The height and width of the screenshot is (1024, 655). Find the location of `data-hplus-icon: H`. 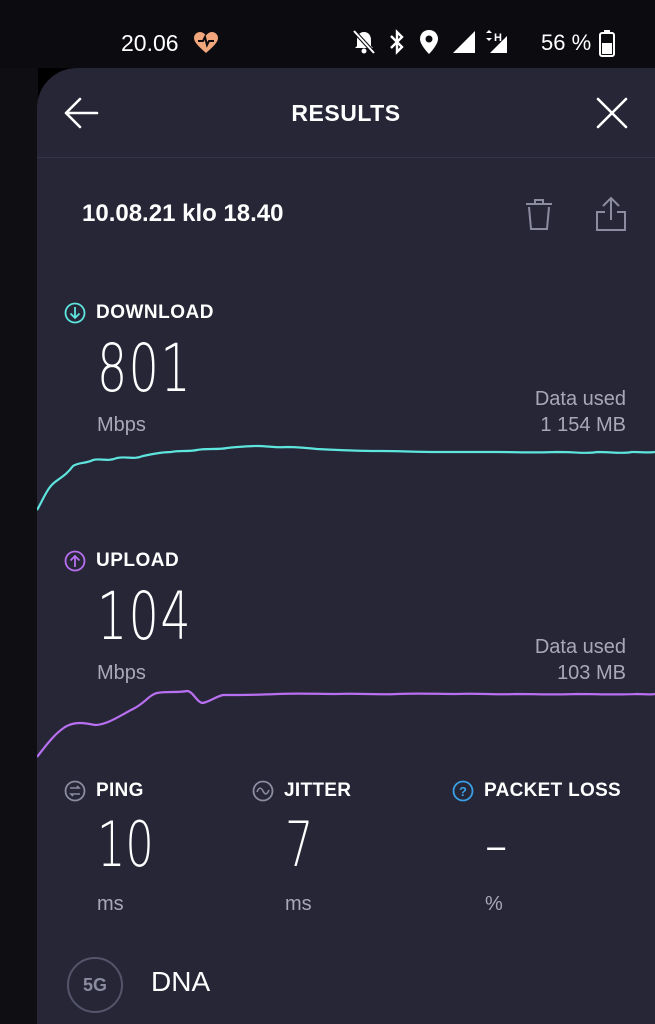

data-hplus-icon: H is located at coordinates (496, 41).